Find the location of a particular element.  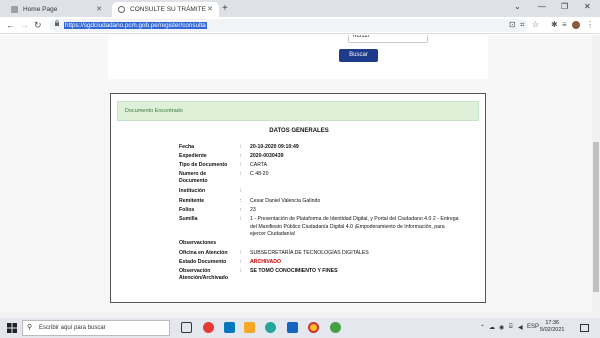

word-icon is located at coordinates (292, 327).